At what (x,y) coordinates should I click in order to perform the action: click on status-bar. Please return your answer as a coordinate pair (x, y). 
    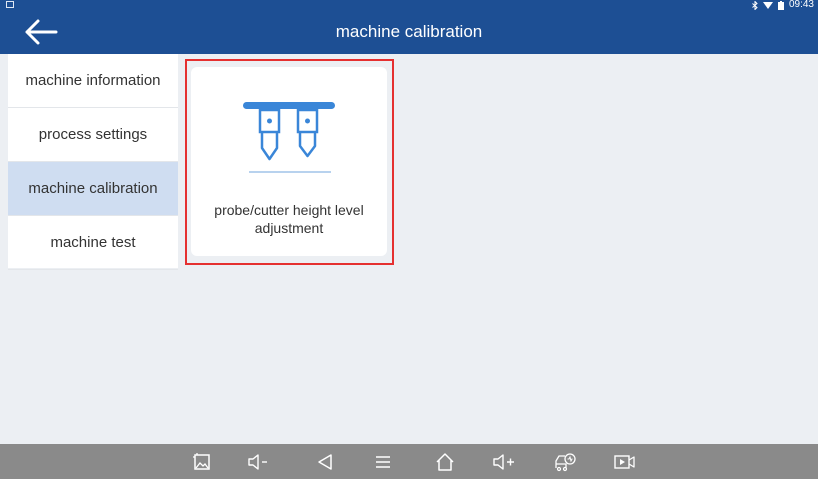
    Looking at the image, I should click on (409, 5).